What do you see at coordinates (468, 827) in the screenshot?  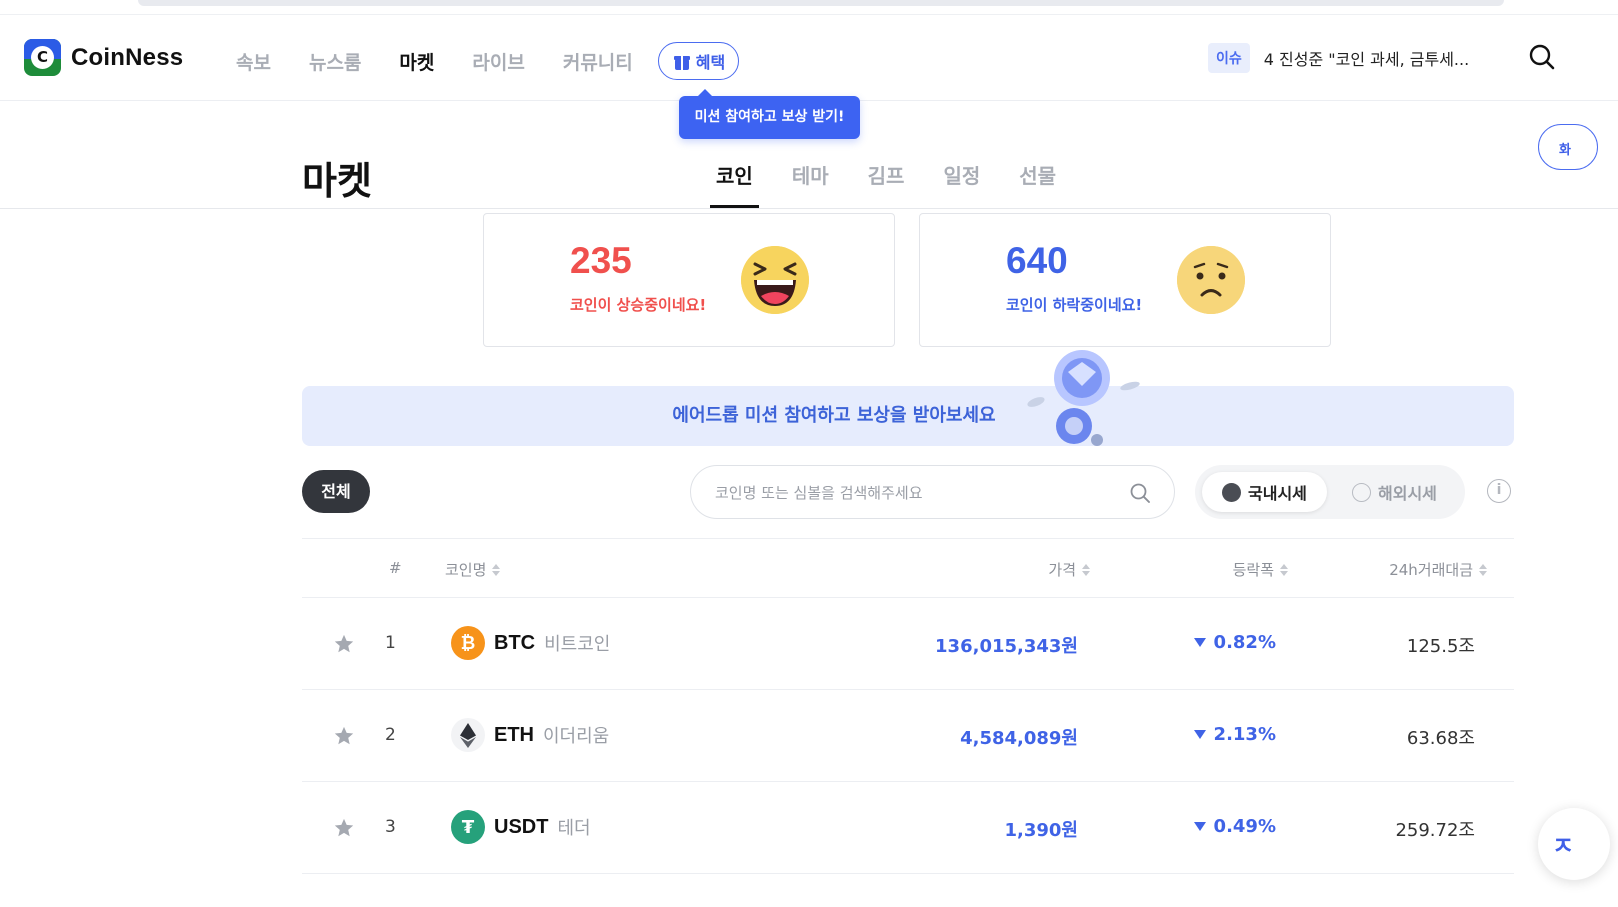 I see `tether-logo-icon: ₮` at bounding box center [468, 827].